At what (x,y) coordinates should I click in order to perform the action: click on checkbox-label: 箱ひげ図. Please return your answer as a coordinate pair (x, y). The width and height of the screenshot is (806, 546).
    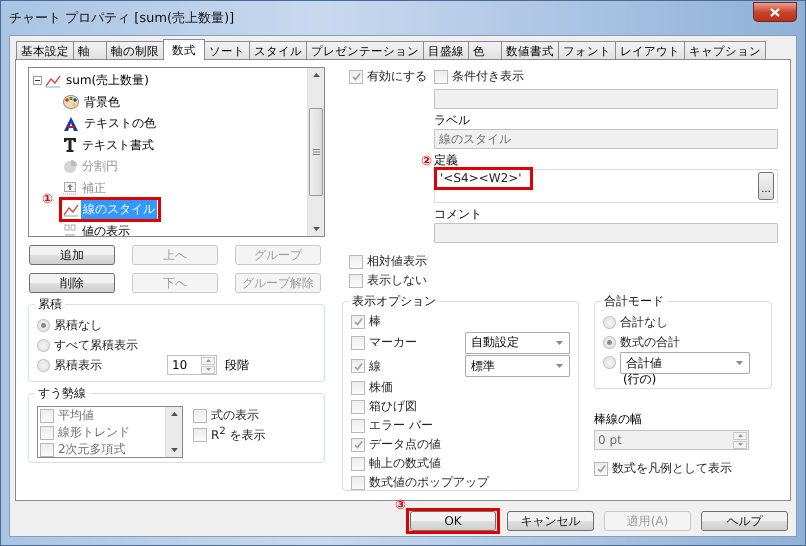
    Looking at the image, I should click on (393, 406).